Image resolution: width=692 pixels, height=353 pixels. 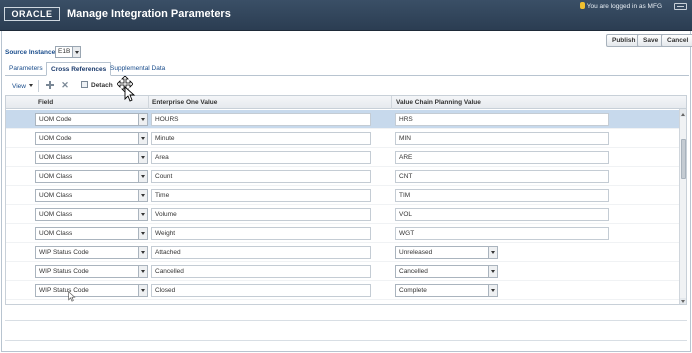 I want to click on user-status-text: You are logged in as MFG, so click(x=624, y=6).